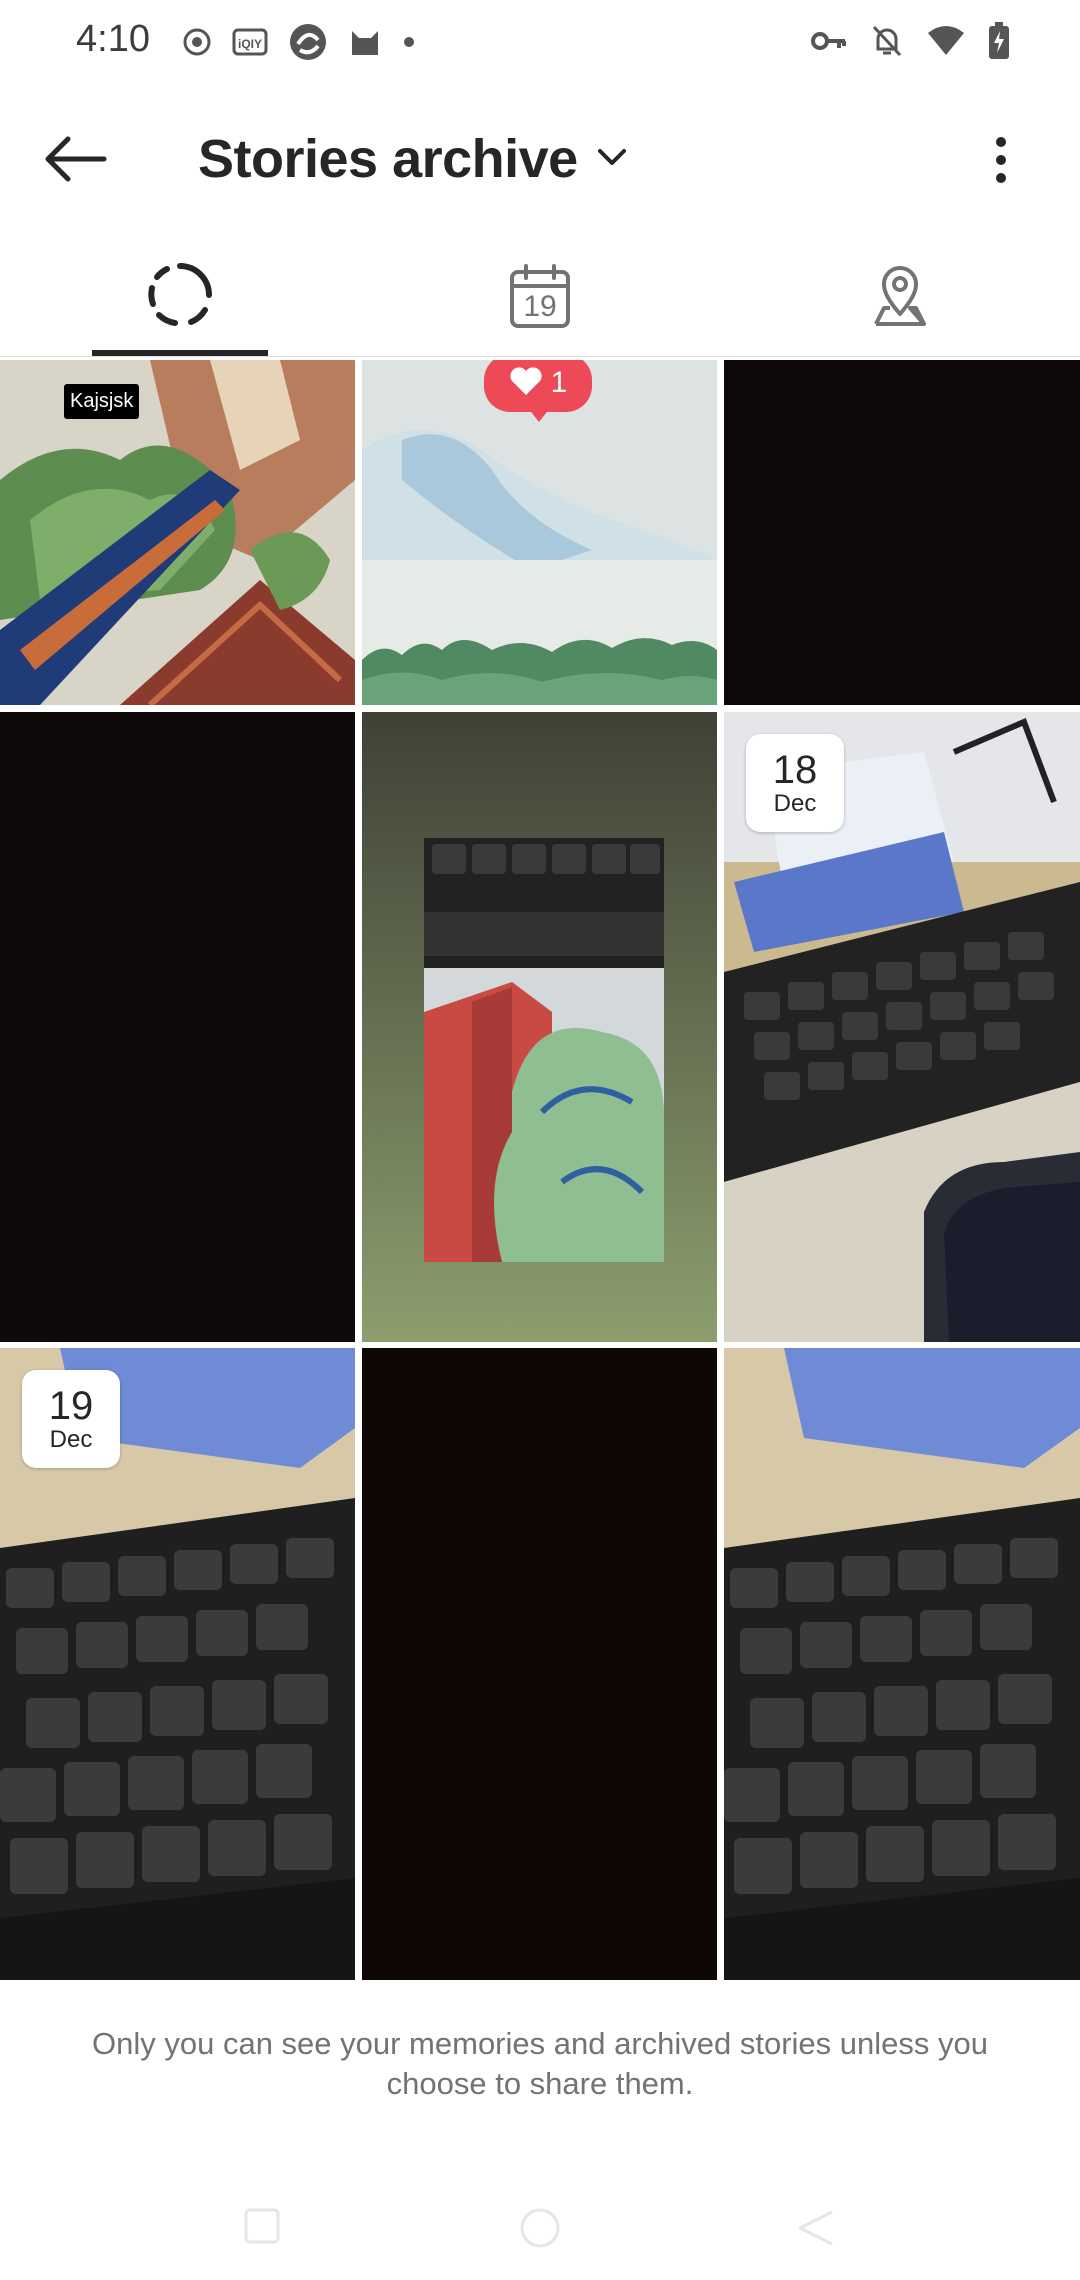  I want to click on like-count: 1, so click(559, 382).